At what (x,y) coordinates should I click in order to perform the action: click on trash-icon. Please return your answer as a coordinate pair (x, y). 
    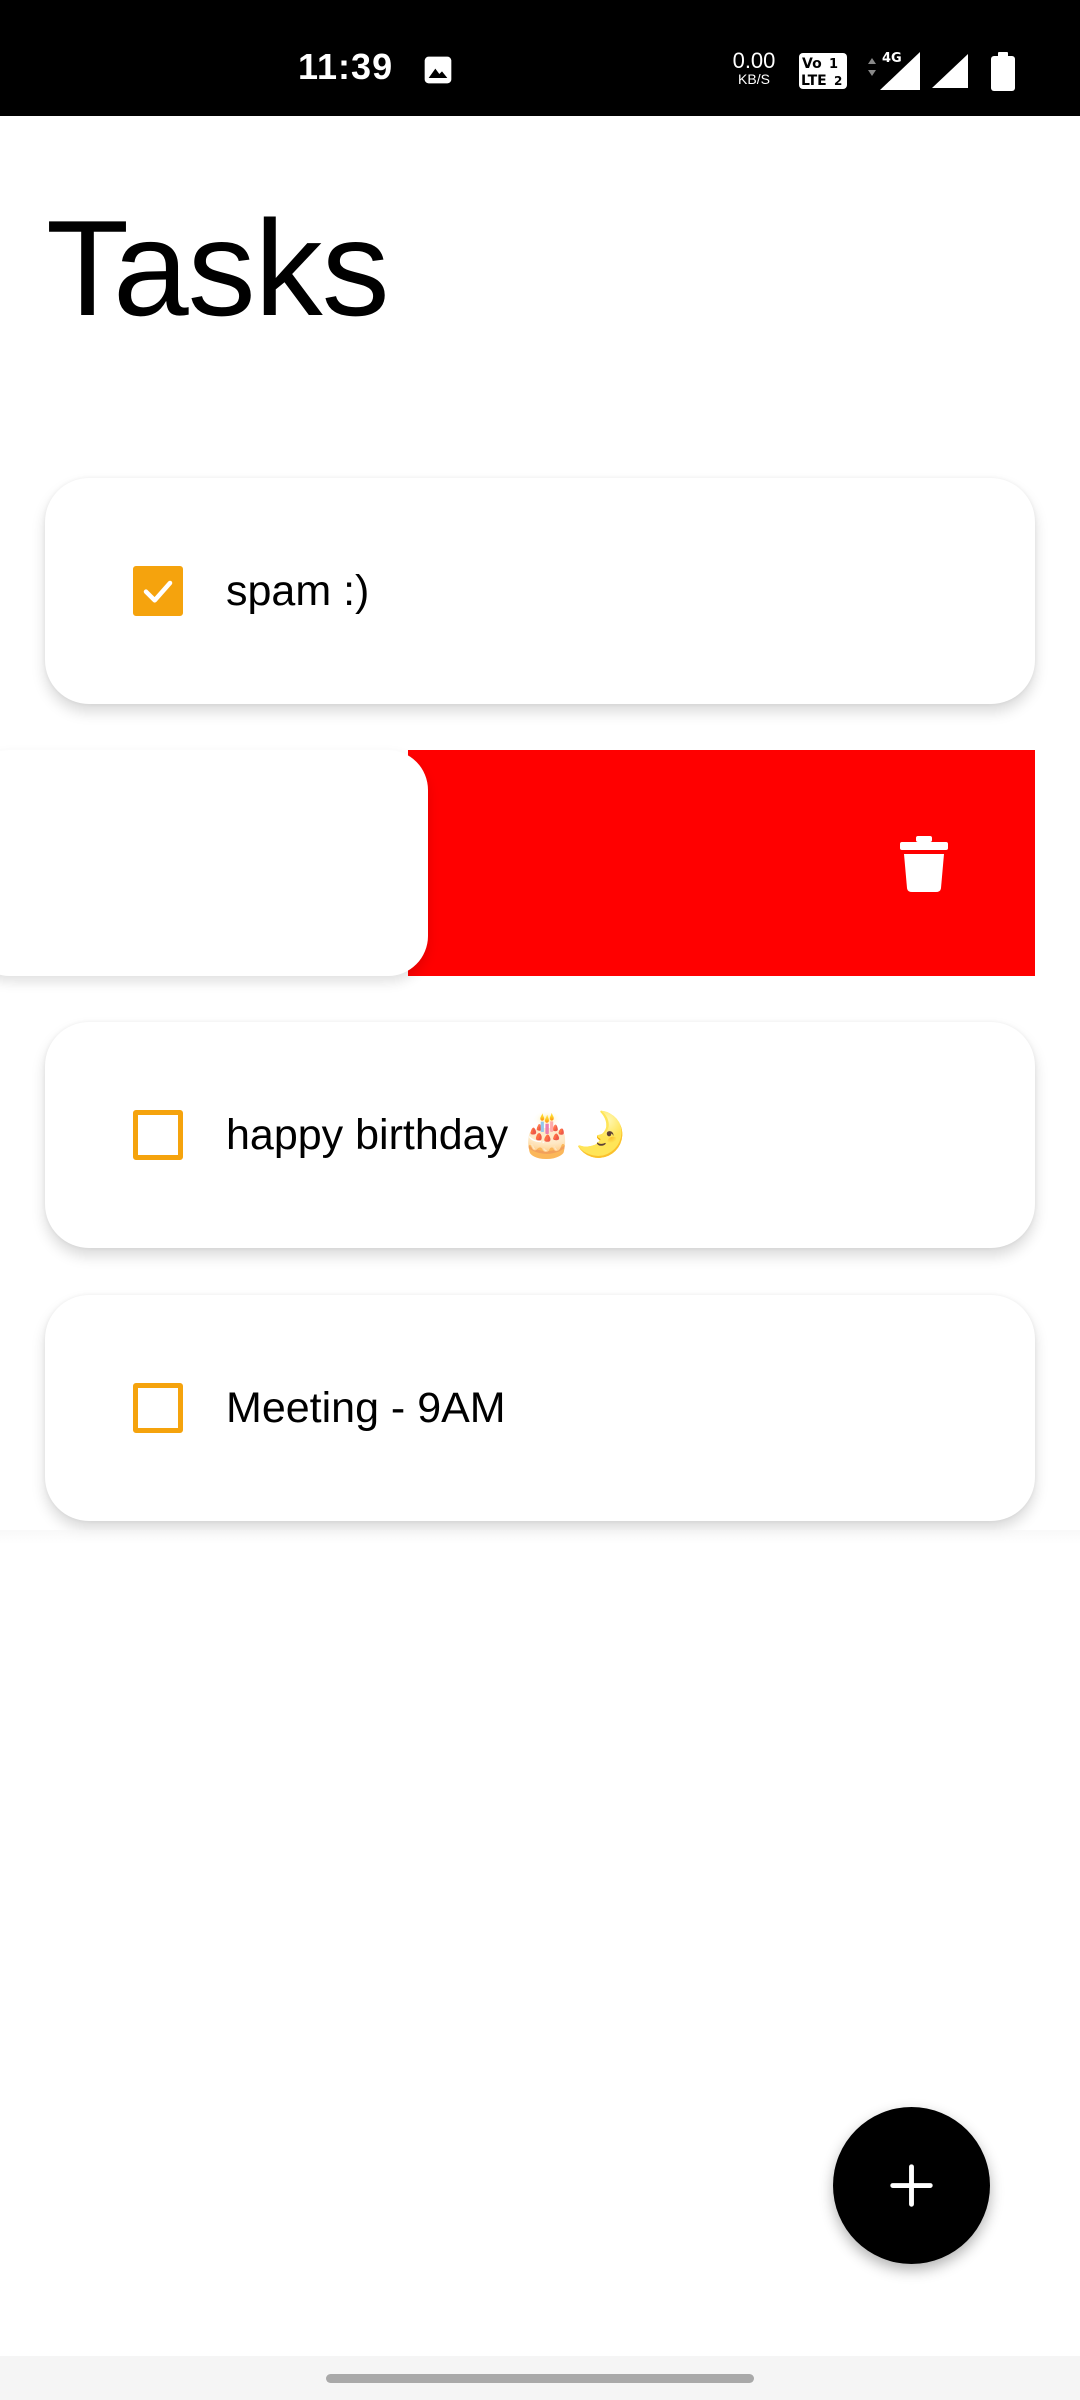
    Looking at the image, I should click on (924, 864).